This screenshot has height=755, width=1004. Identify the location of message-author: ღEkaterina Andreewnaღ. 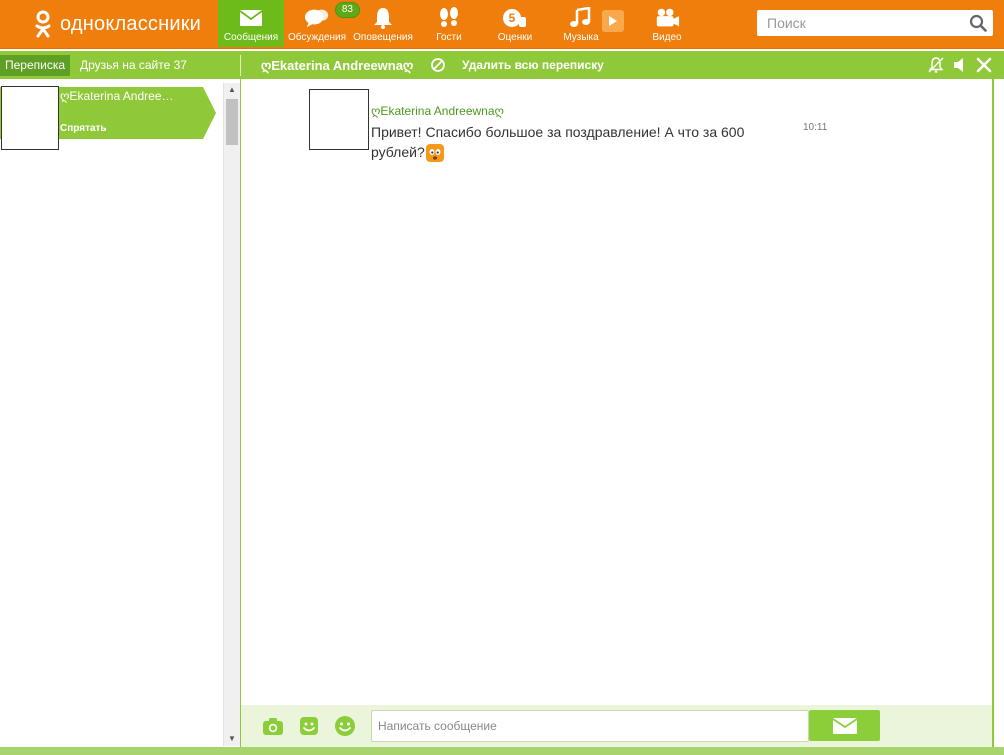
(437, 111).